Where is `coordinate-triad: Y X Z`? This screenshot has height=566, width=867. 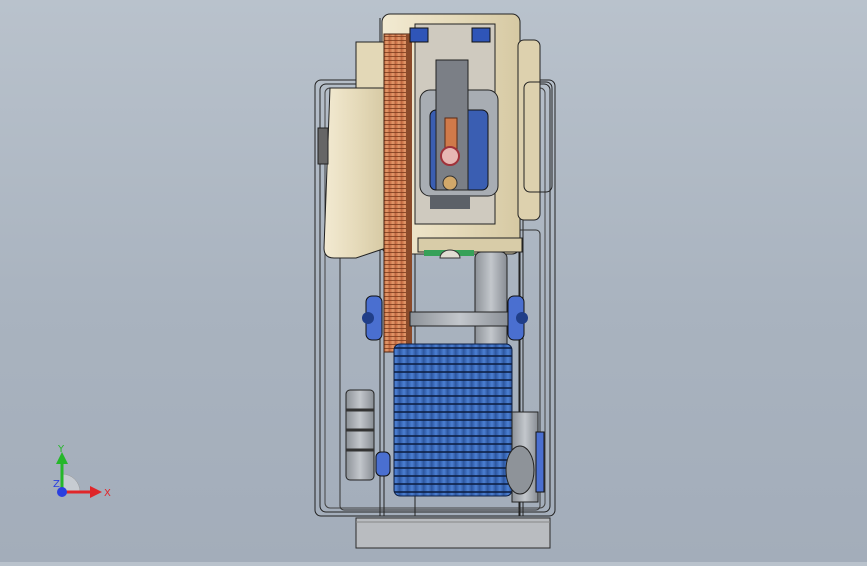
coordinate-triad: Y X Z is located at coordinates (82, 471).